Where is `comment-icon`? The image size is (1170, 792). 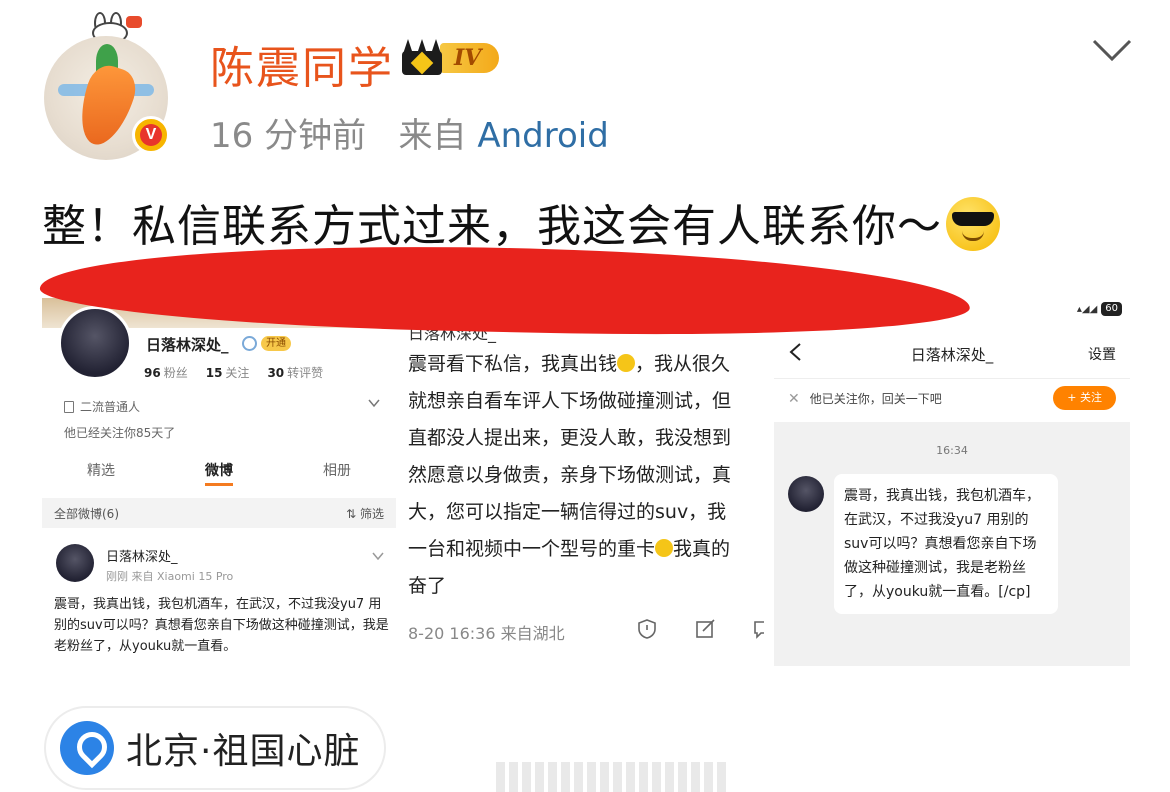
comment-icon is located at coordinates (759, 630).